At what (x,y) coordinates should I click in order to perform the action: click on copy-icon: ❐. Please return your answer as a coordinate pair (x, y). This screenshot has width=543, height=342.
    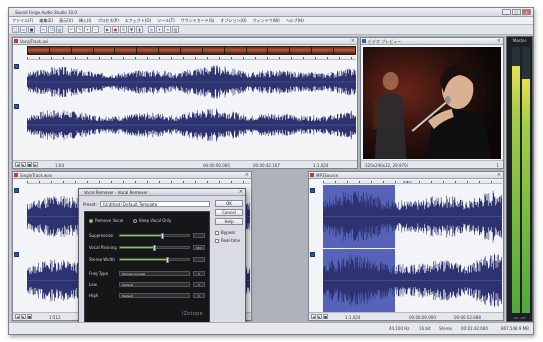
    Looking at the image, I should click on (51, 29).